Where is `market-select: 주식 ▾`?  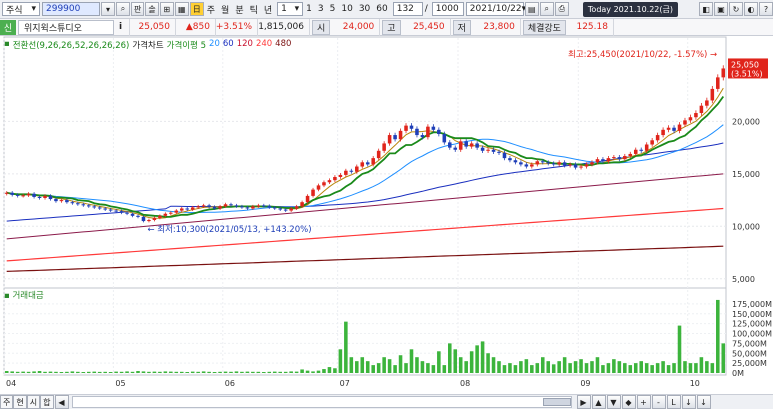 market-select: 주식 ▾ is located at coordinates (21, 9).